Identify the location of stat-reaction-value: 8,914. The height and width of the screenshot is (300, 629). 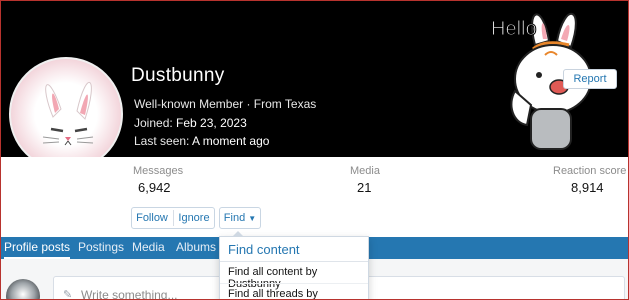
(587, 187).